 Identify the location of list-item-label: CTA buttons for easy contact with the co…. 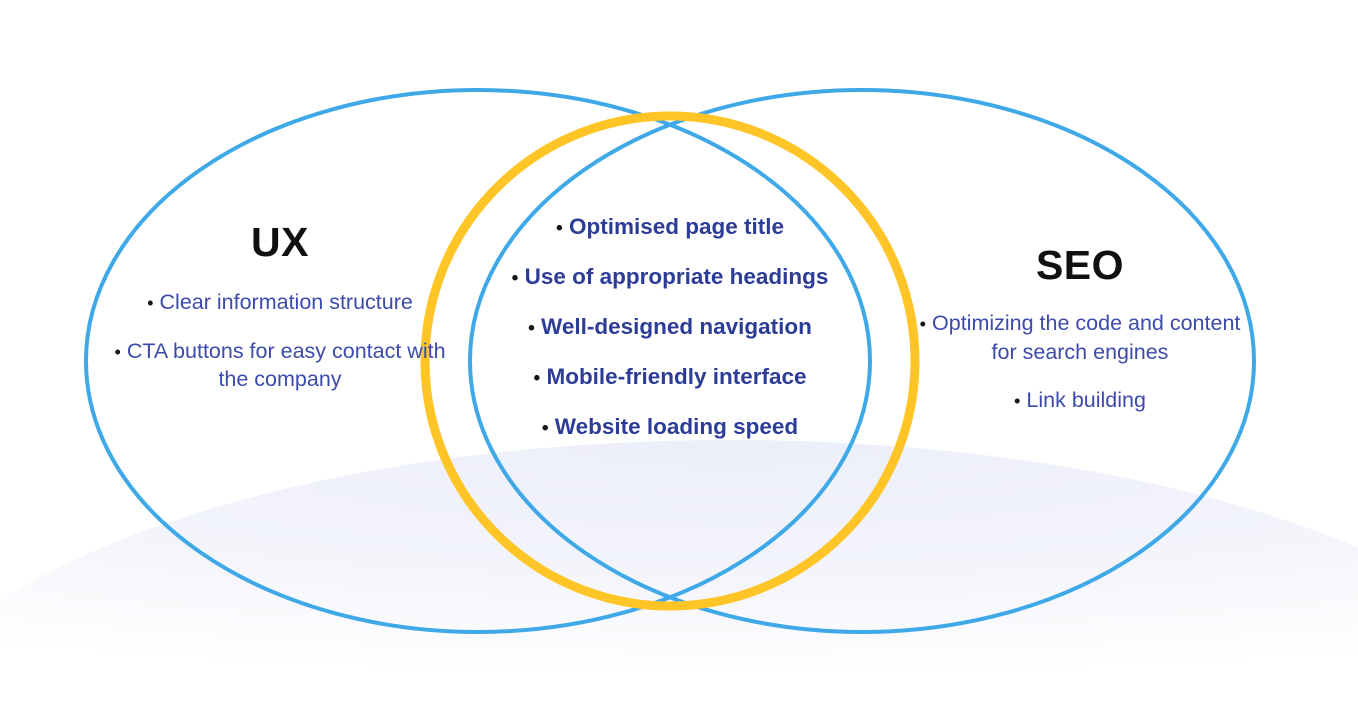
(286, 365).